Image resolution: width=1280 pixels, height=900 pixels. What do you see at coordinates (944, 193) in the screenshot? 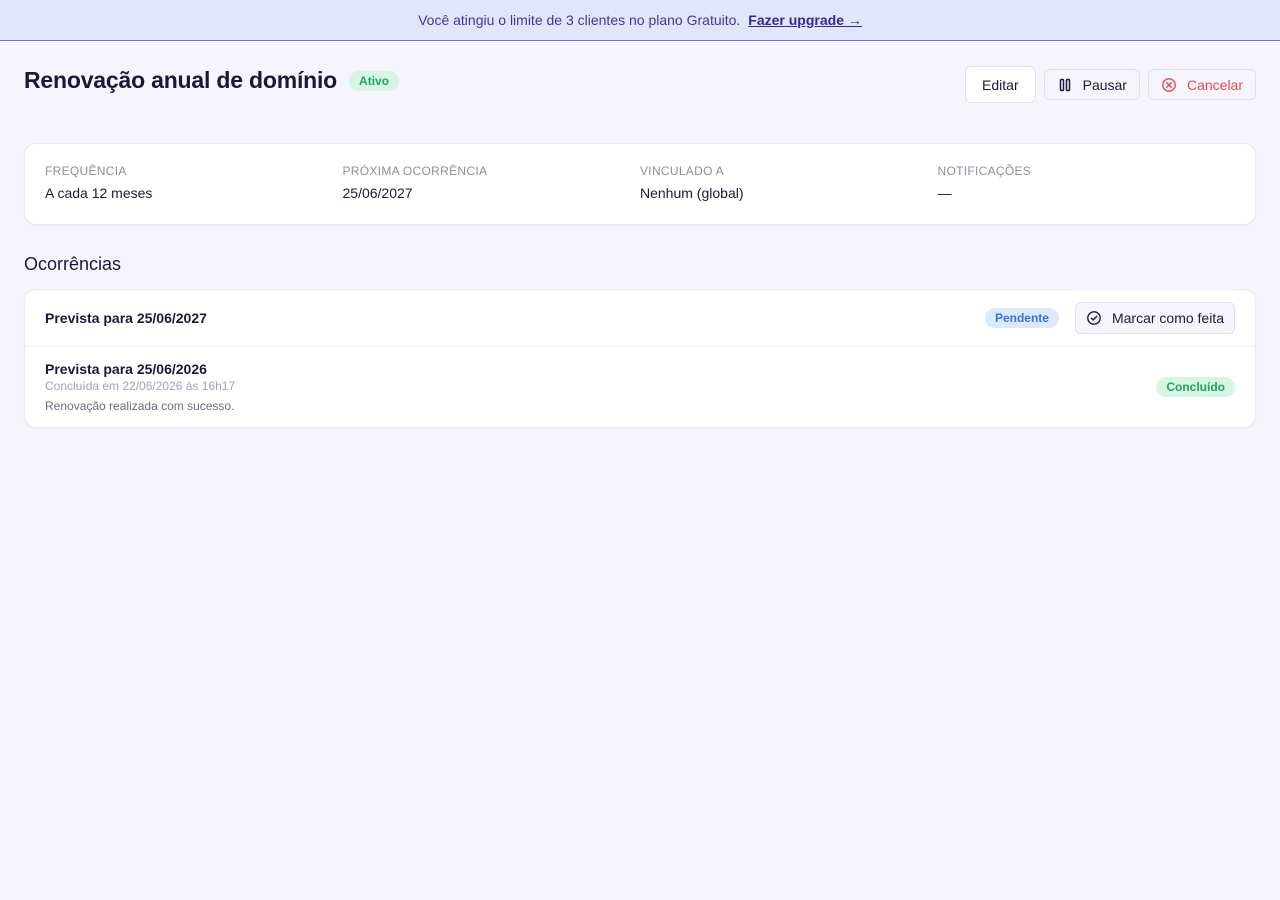
I see `detail-value: —` at bounding box center [944, 193].